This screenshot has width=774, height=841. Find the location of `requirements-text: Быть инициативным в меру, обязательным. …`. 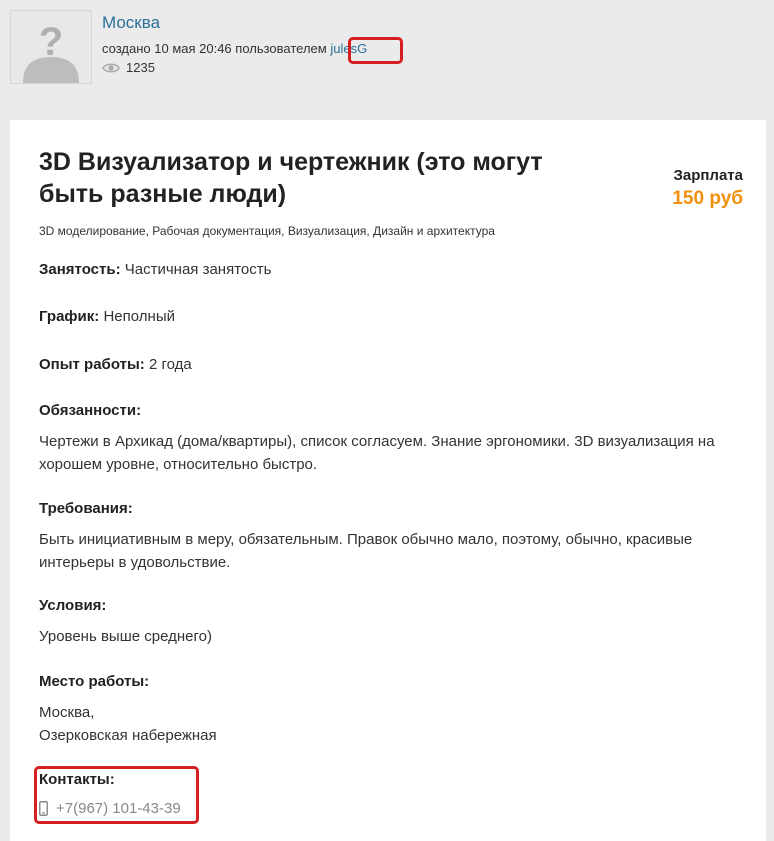

requirements-text: Быть инициативным в меру, обязательным. … is located at coordinates (366, 551).